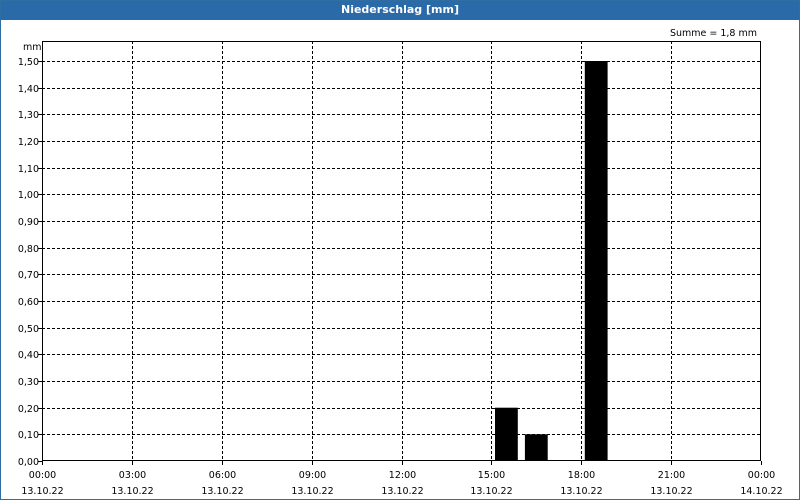 This screenshot has width=800, height=501. Describe the element at coordinates (28, 275) in the screenshot. I see `y-tick-label: 0,70` at that location.